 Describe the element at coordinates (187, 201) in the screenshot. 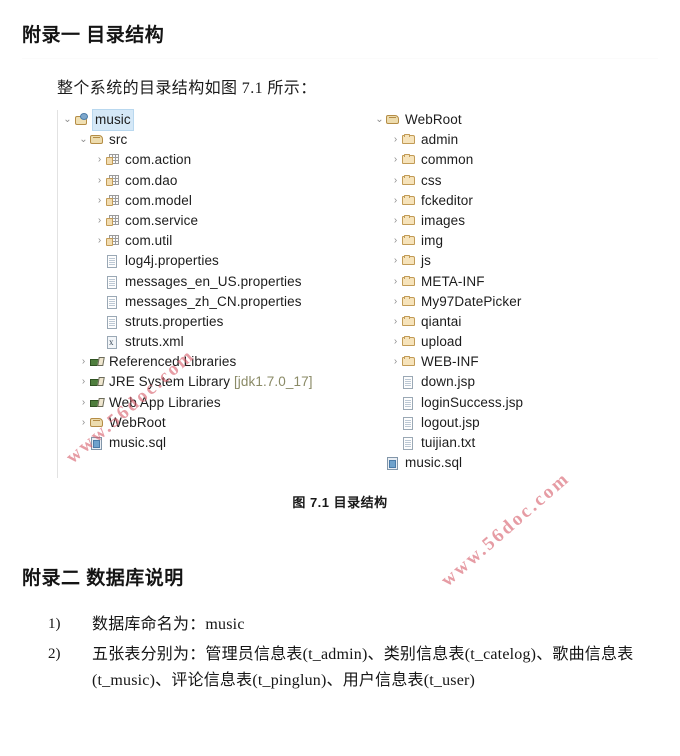

I see `tree-left-item-node: › com.model` at that location.